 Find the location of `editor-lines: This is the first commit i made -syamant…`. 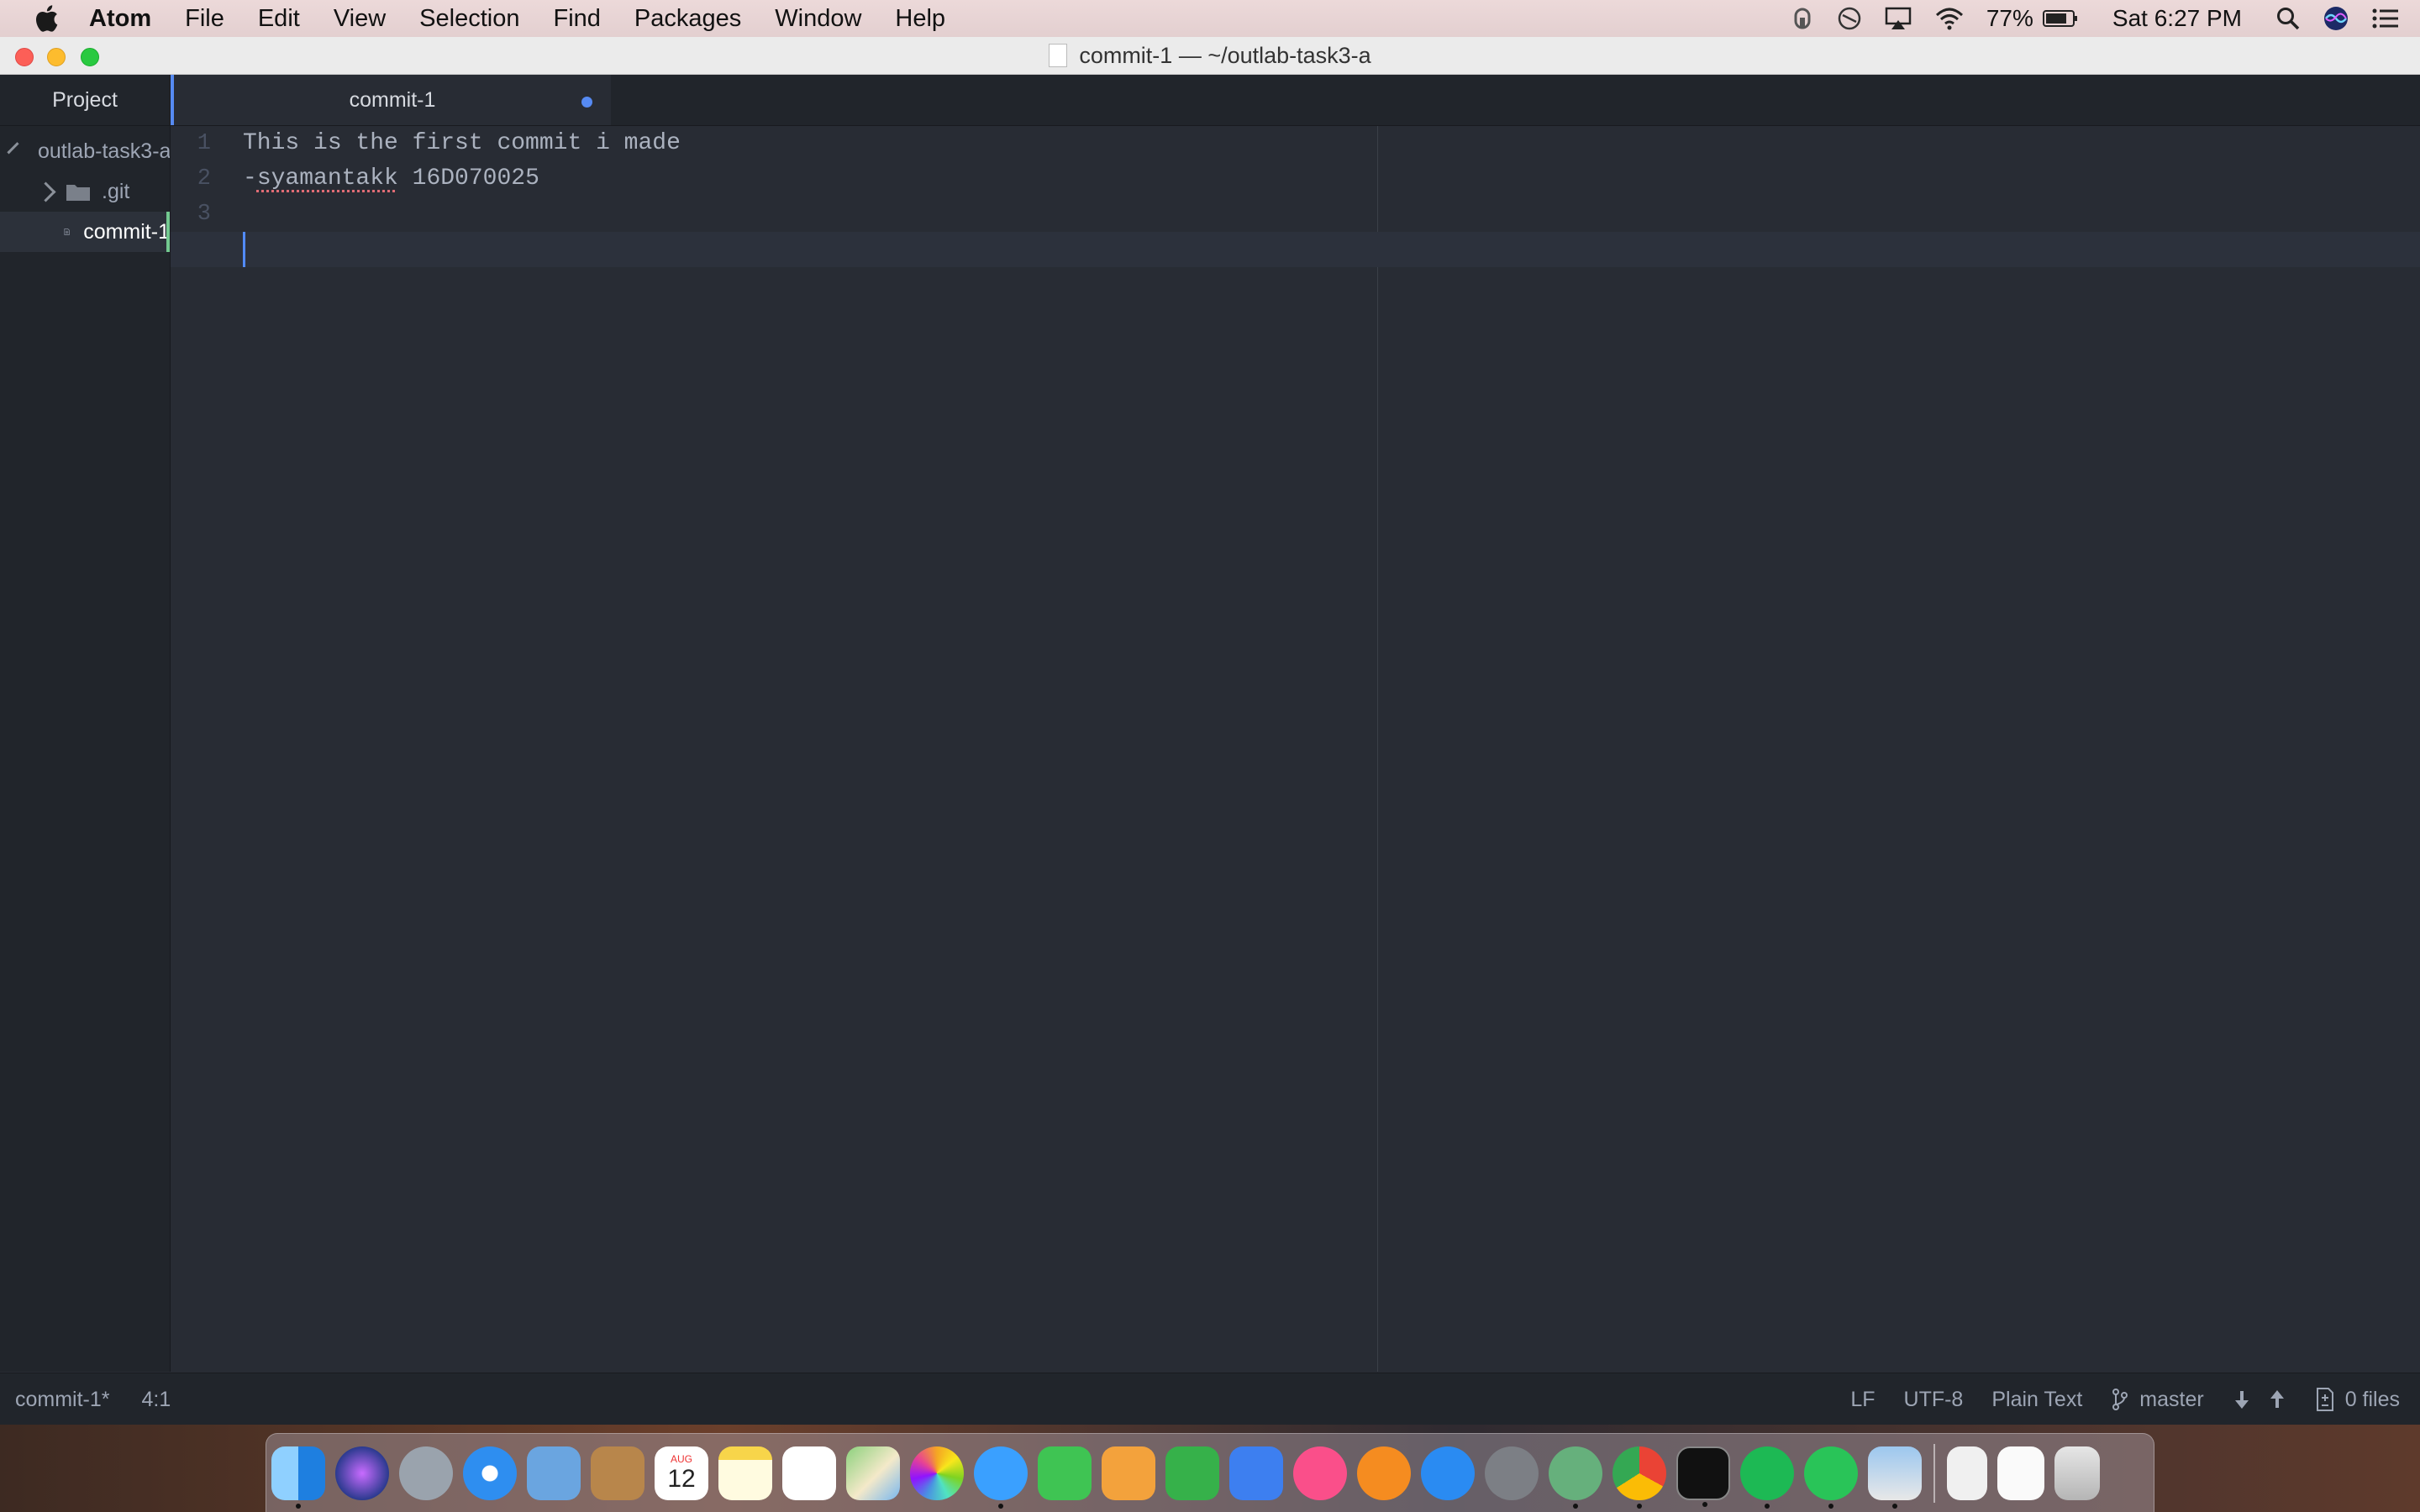

editor-lines: This is the first commit i made -syamant… is located at coordinates (1295, 196).